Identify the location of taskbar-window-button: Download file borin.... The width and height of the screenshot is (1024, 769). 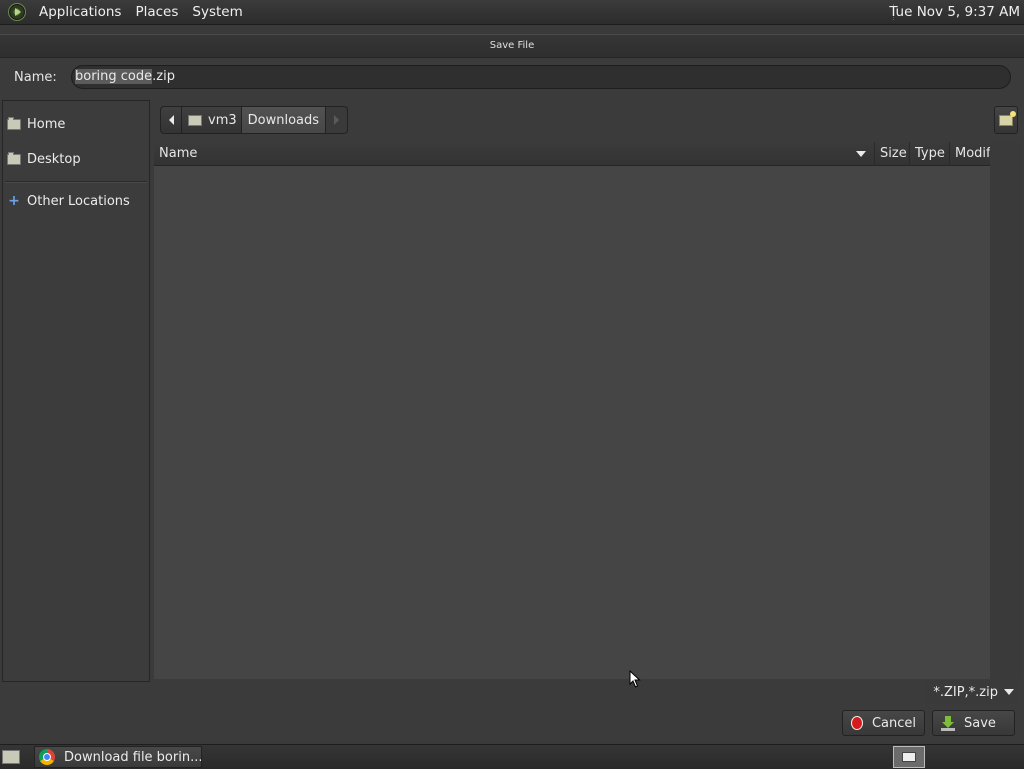
(118, 757).